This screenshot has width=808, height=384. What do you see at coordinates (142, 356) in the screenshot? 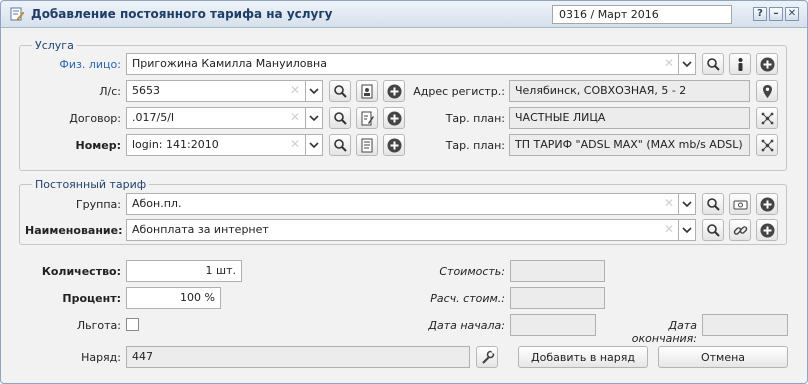
I see `order-value: 447` at bounding box center [142, 356].